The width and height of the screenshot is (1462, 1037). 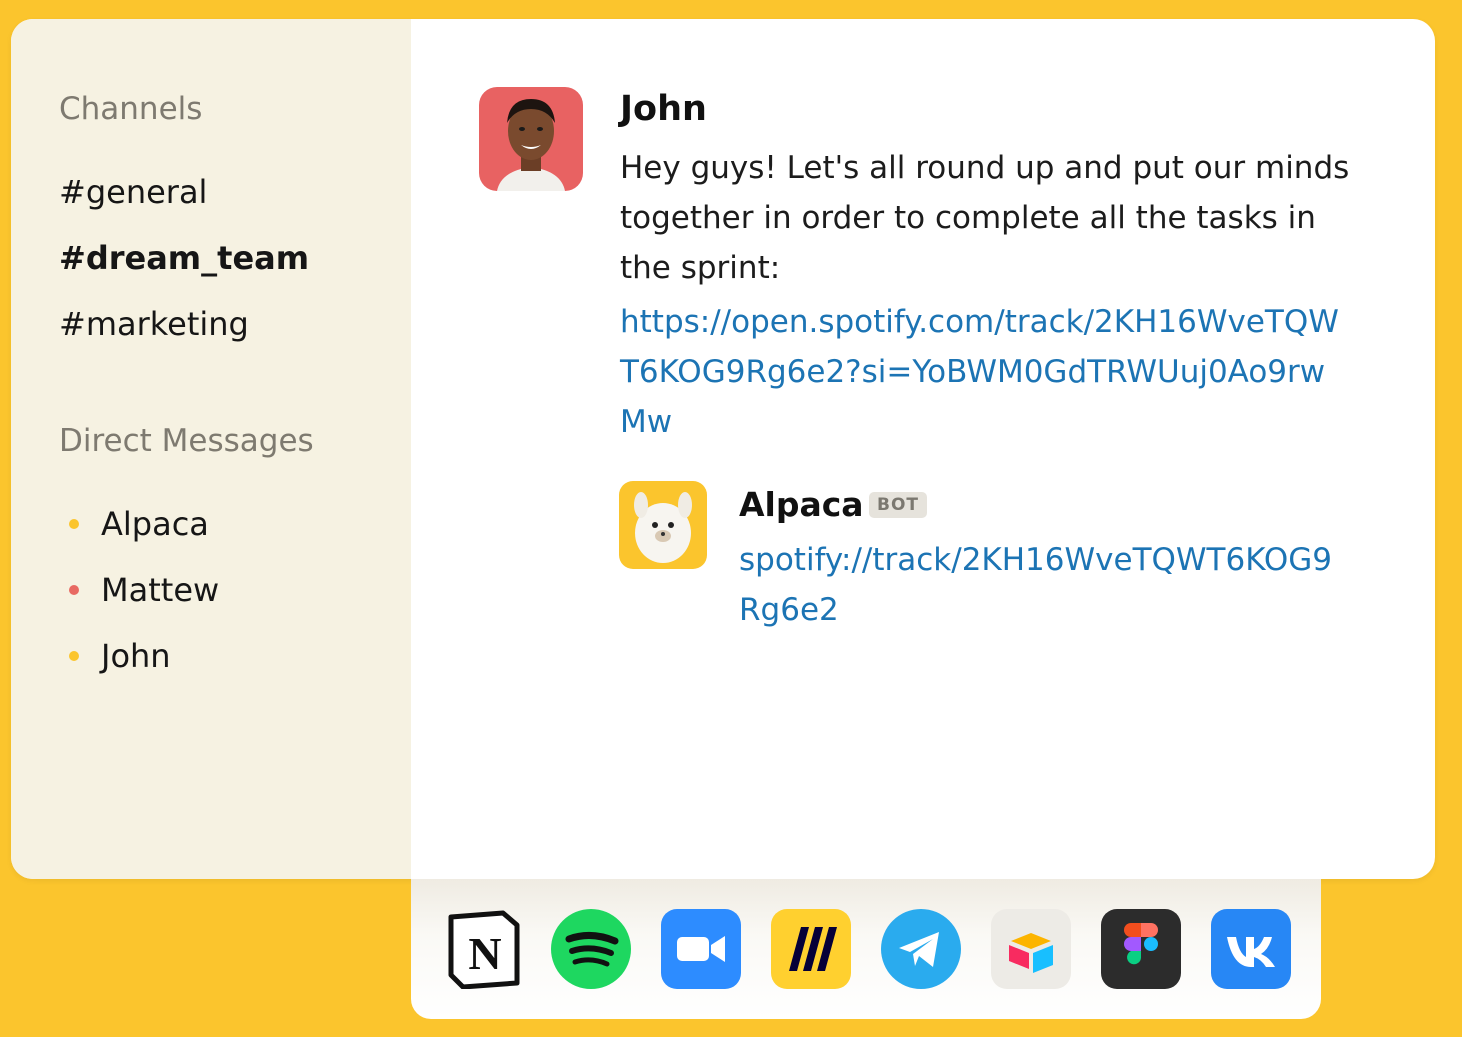 I want to click on dm-label: Mattew, so click(x=160, y=590).